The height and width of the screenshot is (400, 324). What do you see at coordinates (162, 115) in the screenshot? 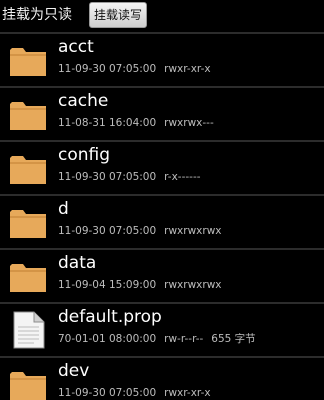
I see `list-item-cache: cache 11-08-31 16:04:00 rwxrwx---` at bounding box center [162, 115].